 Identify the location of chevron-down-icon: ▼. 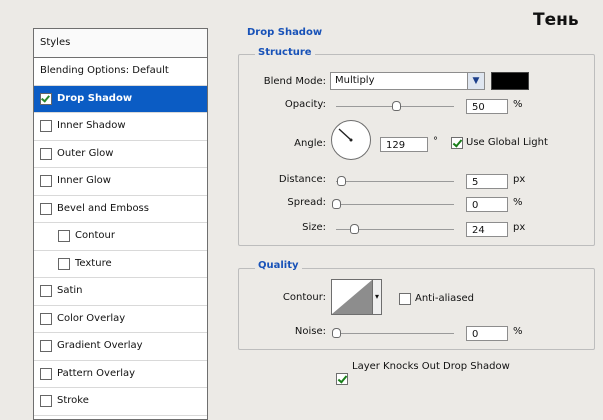
(475, 81).